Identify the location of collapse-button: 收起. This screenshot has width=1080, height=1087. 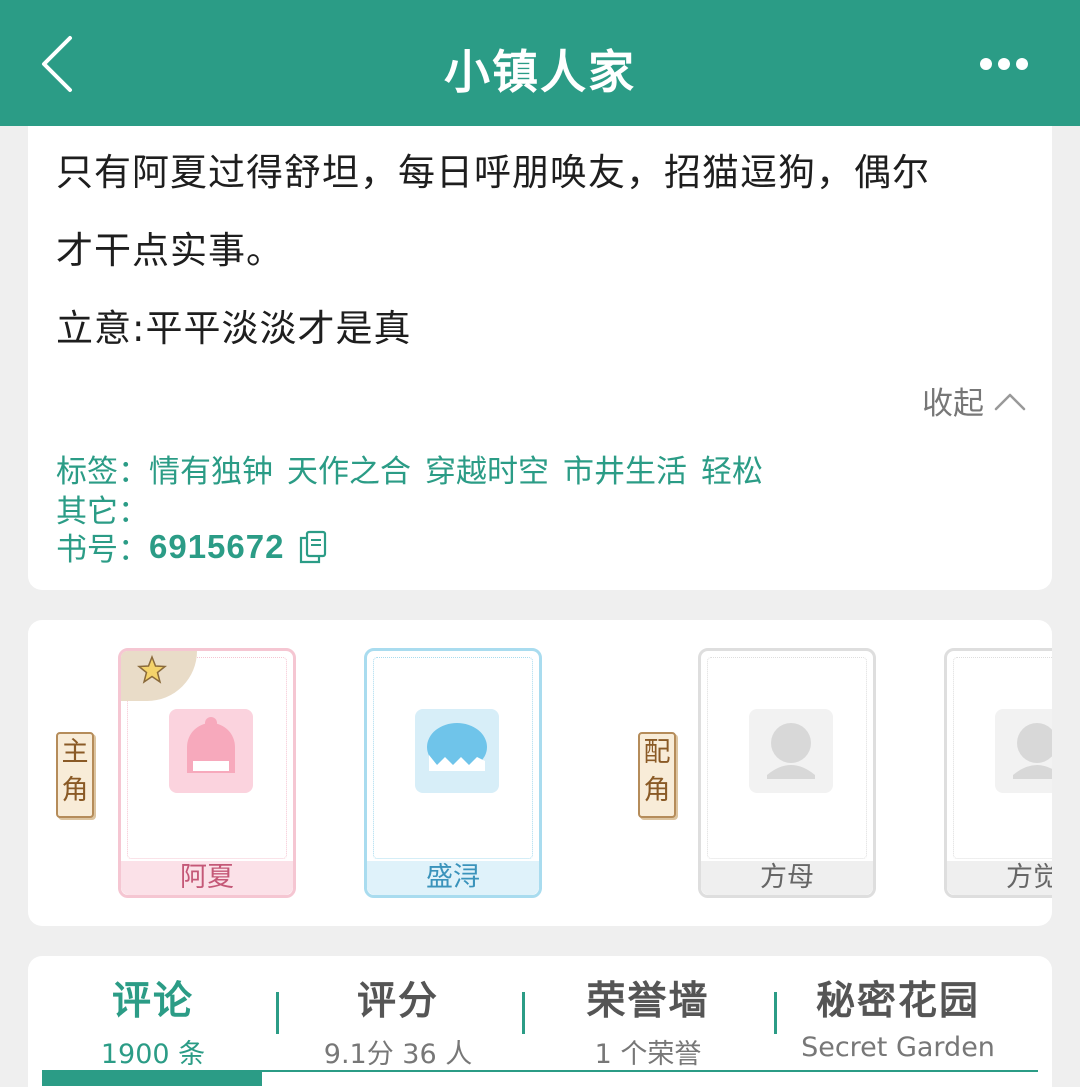
(974, 400).